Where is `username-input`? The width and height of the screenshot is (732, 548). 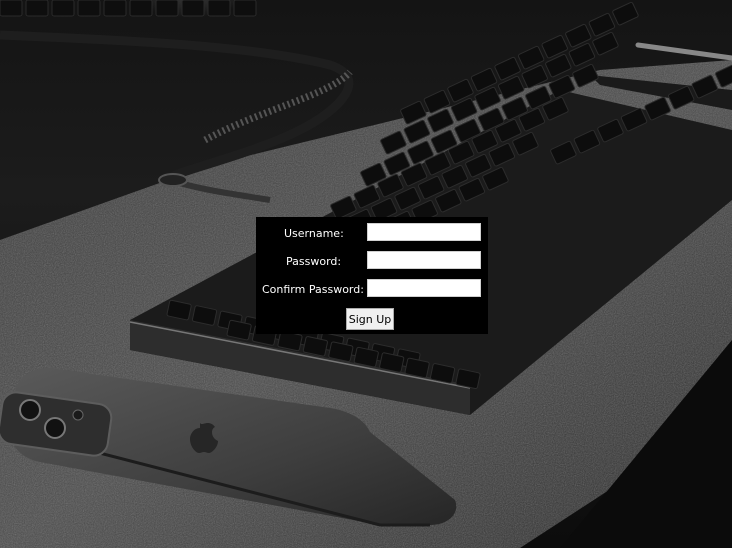 username-input is located at coordinates (424, 232).